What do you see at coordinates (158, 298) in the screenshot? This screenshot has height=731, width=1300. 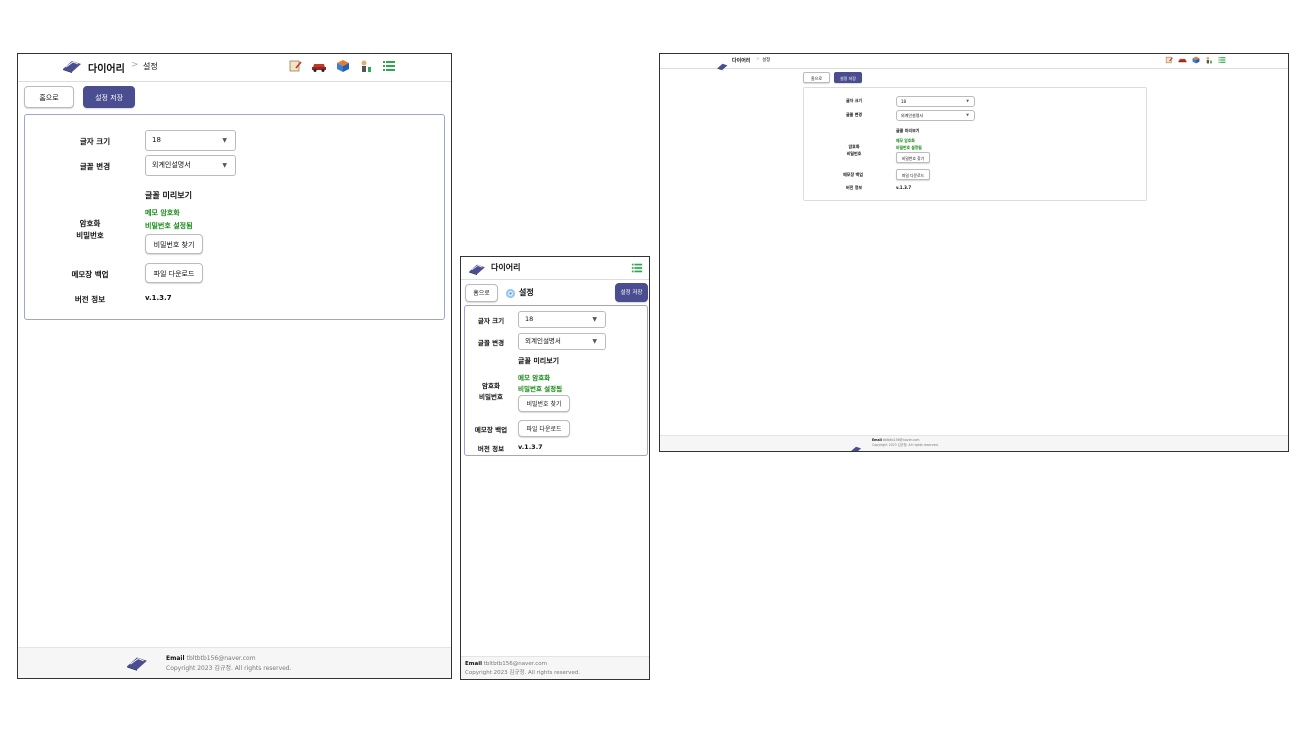 I see `version-value: v.1.3.7` at bounding box center [158, 298].